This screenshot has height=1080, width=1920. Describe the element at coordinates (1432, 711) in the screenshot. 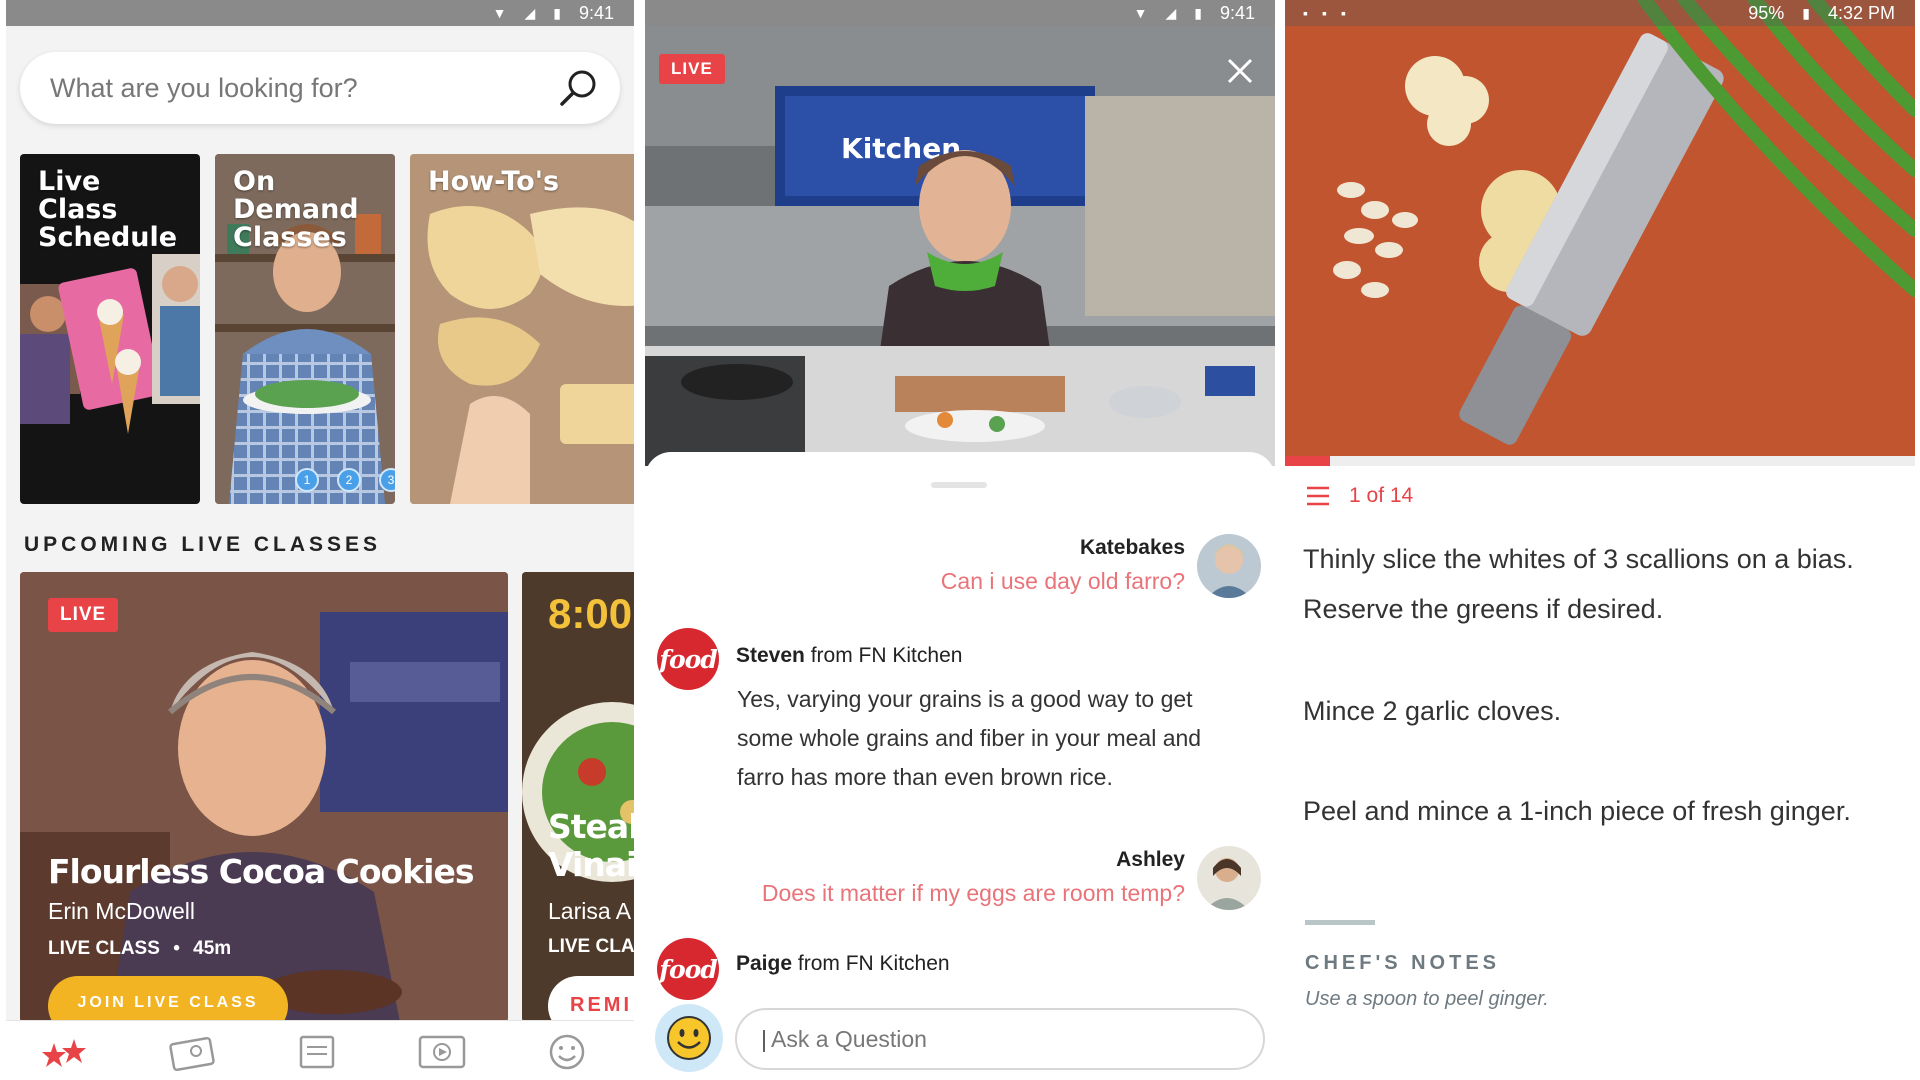

I see `instruction-text: Mince 2 garlic cloves.` at that location.